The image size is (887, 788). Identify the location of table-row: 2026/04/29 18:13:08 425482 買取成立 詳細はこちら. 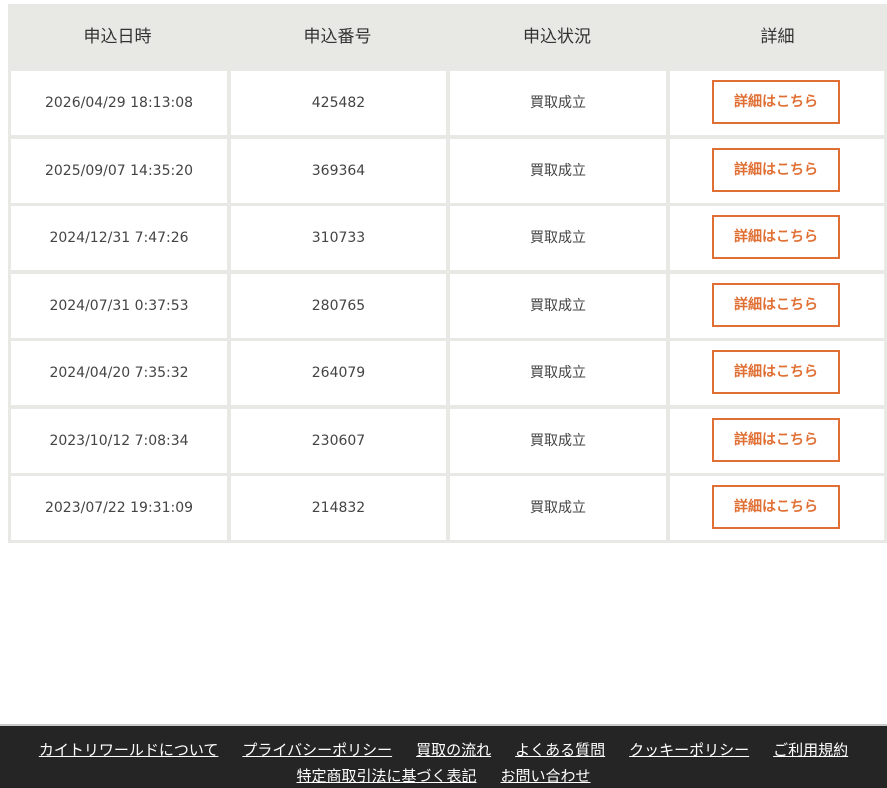
(447, 103).